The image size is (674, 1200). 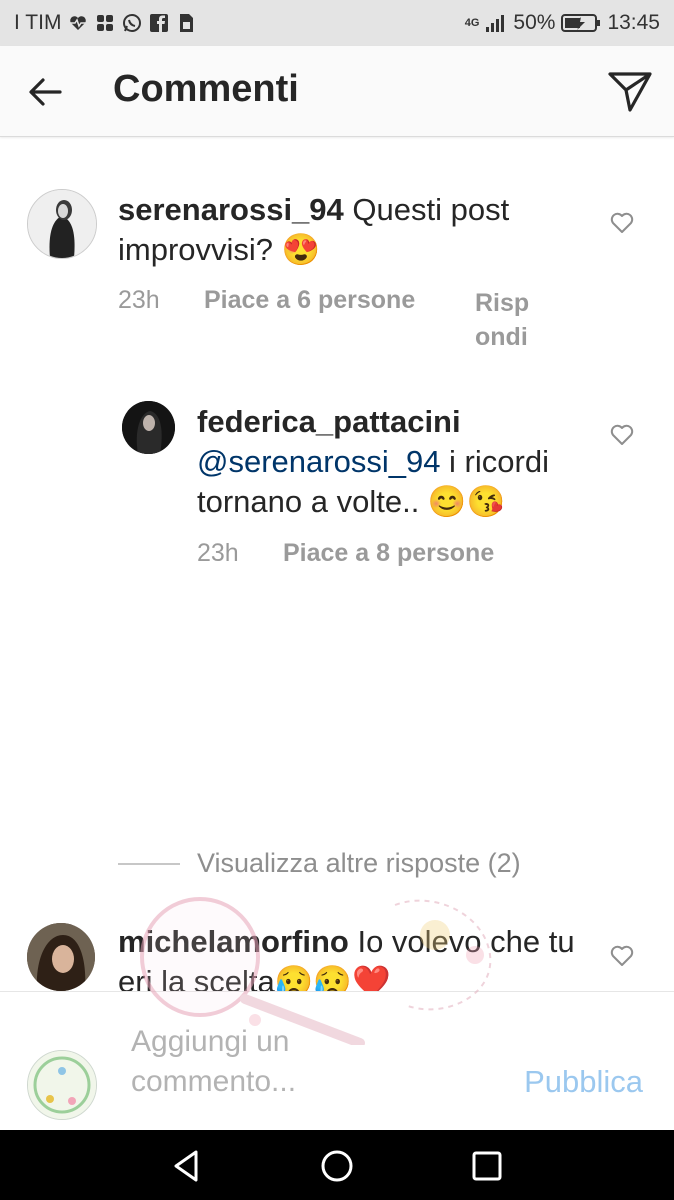 I want to click on sim-card-icon, so click(x=187, y=23).